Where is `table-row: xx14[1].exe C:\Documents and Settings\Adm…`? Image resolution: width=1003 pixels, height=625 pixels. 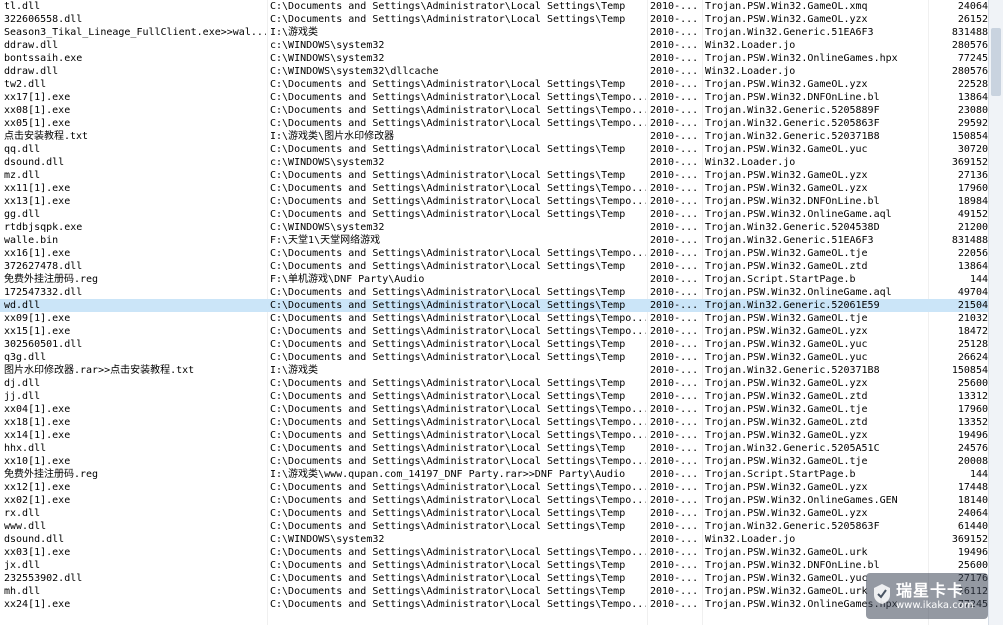
table-row: xx14[1].exe C:\Documents and Settings\Adm… is located at coordinates (494, 435).